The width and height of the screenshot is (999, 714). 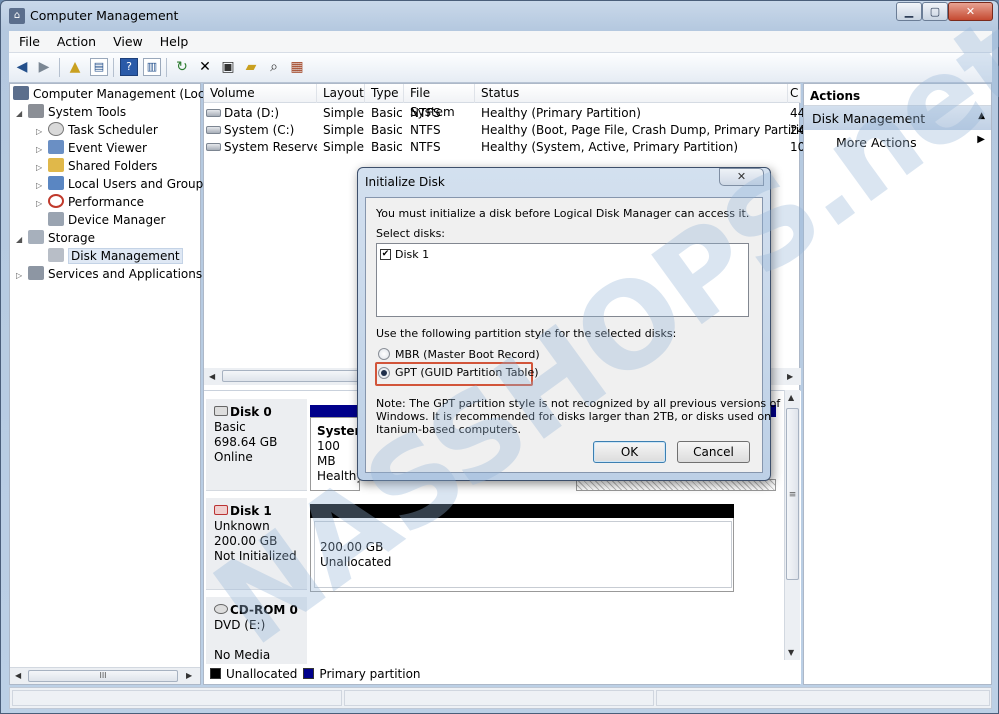 What do you see at coordinates (173, 40) in the screenshot?
I see `menu-help: Help` at bounding box center [173, 40].